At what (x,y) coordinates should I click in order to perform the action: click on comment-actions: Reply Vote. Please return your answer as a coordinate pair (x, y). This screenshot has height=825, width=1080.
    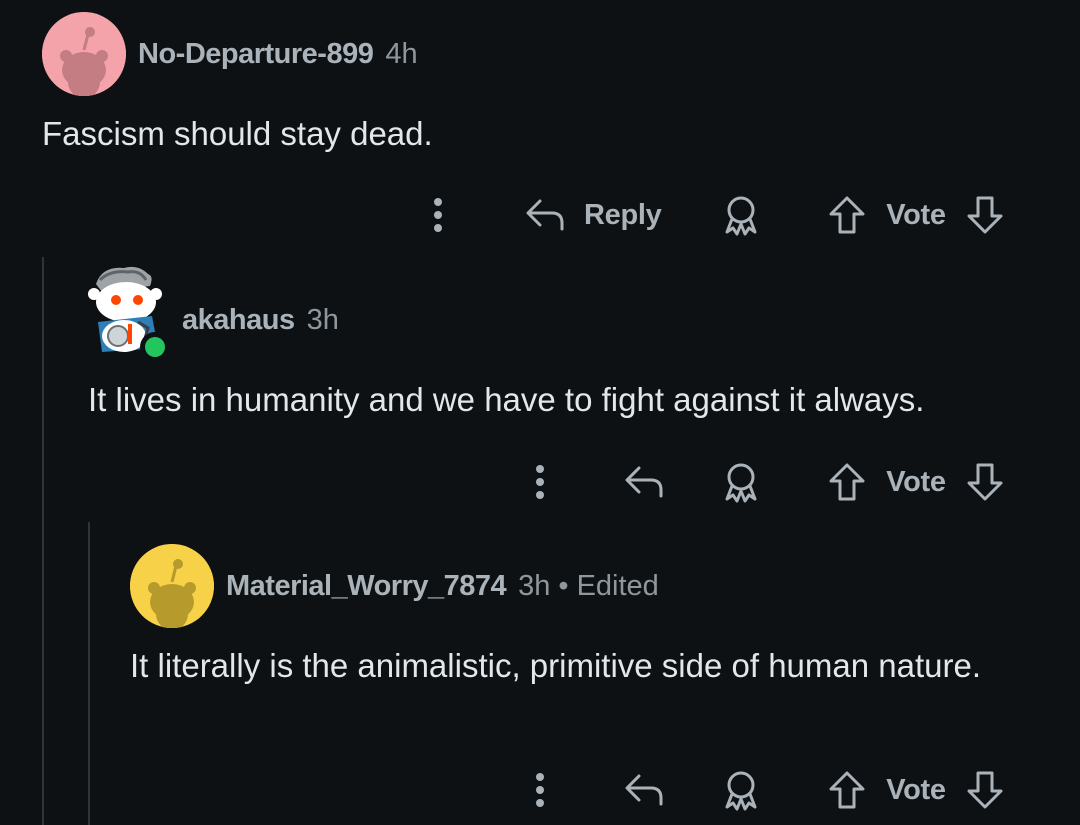
    Looking at the image, I should click on (540, 215).